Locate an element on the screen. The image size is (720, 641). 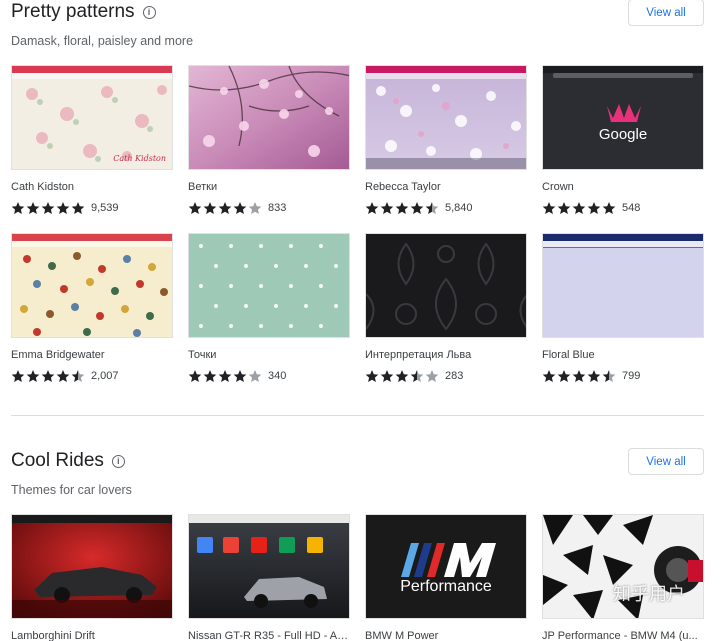
m-logo-icon is located at coordinates (446, 566).